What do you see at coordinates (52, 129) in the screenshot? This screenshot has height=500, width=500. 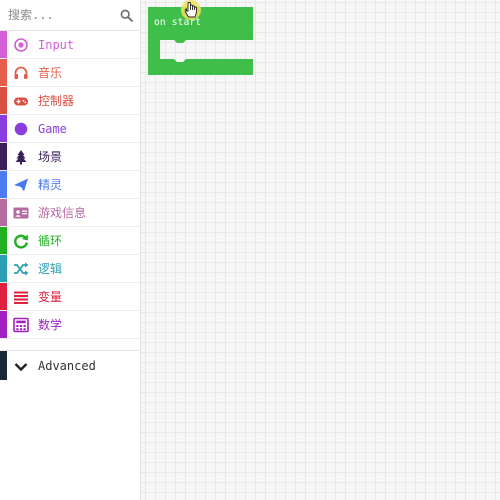 I see `category-label: Game` at bounding box center [52, 129].